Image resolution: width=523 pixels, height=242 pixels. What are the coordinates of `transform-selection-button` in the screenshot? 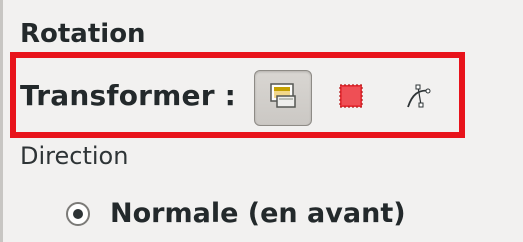 It's located at (351, 98).